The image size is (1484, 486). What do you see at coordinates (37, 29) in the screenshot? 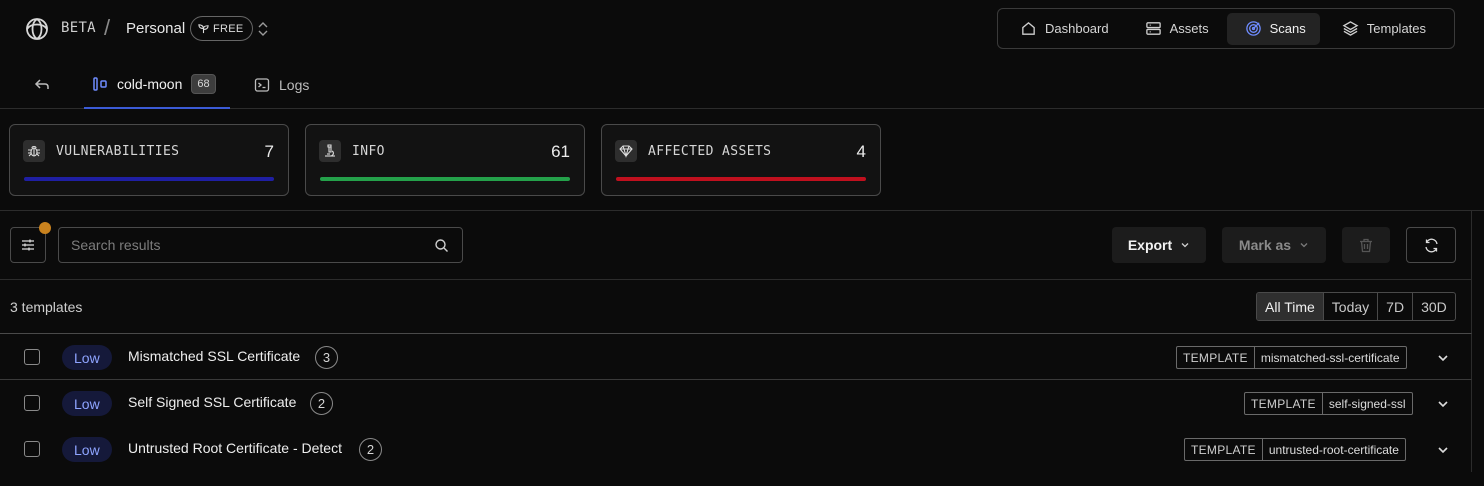
I see `logo-icon` at bounding box center [37, 29].